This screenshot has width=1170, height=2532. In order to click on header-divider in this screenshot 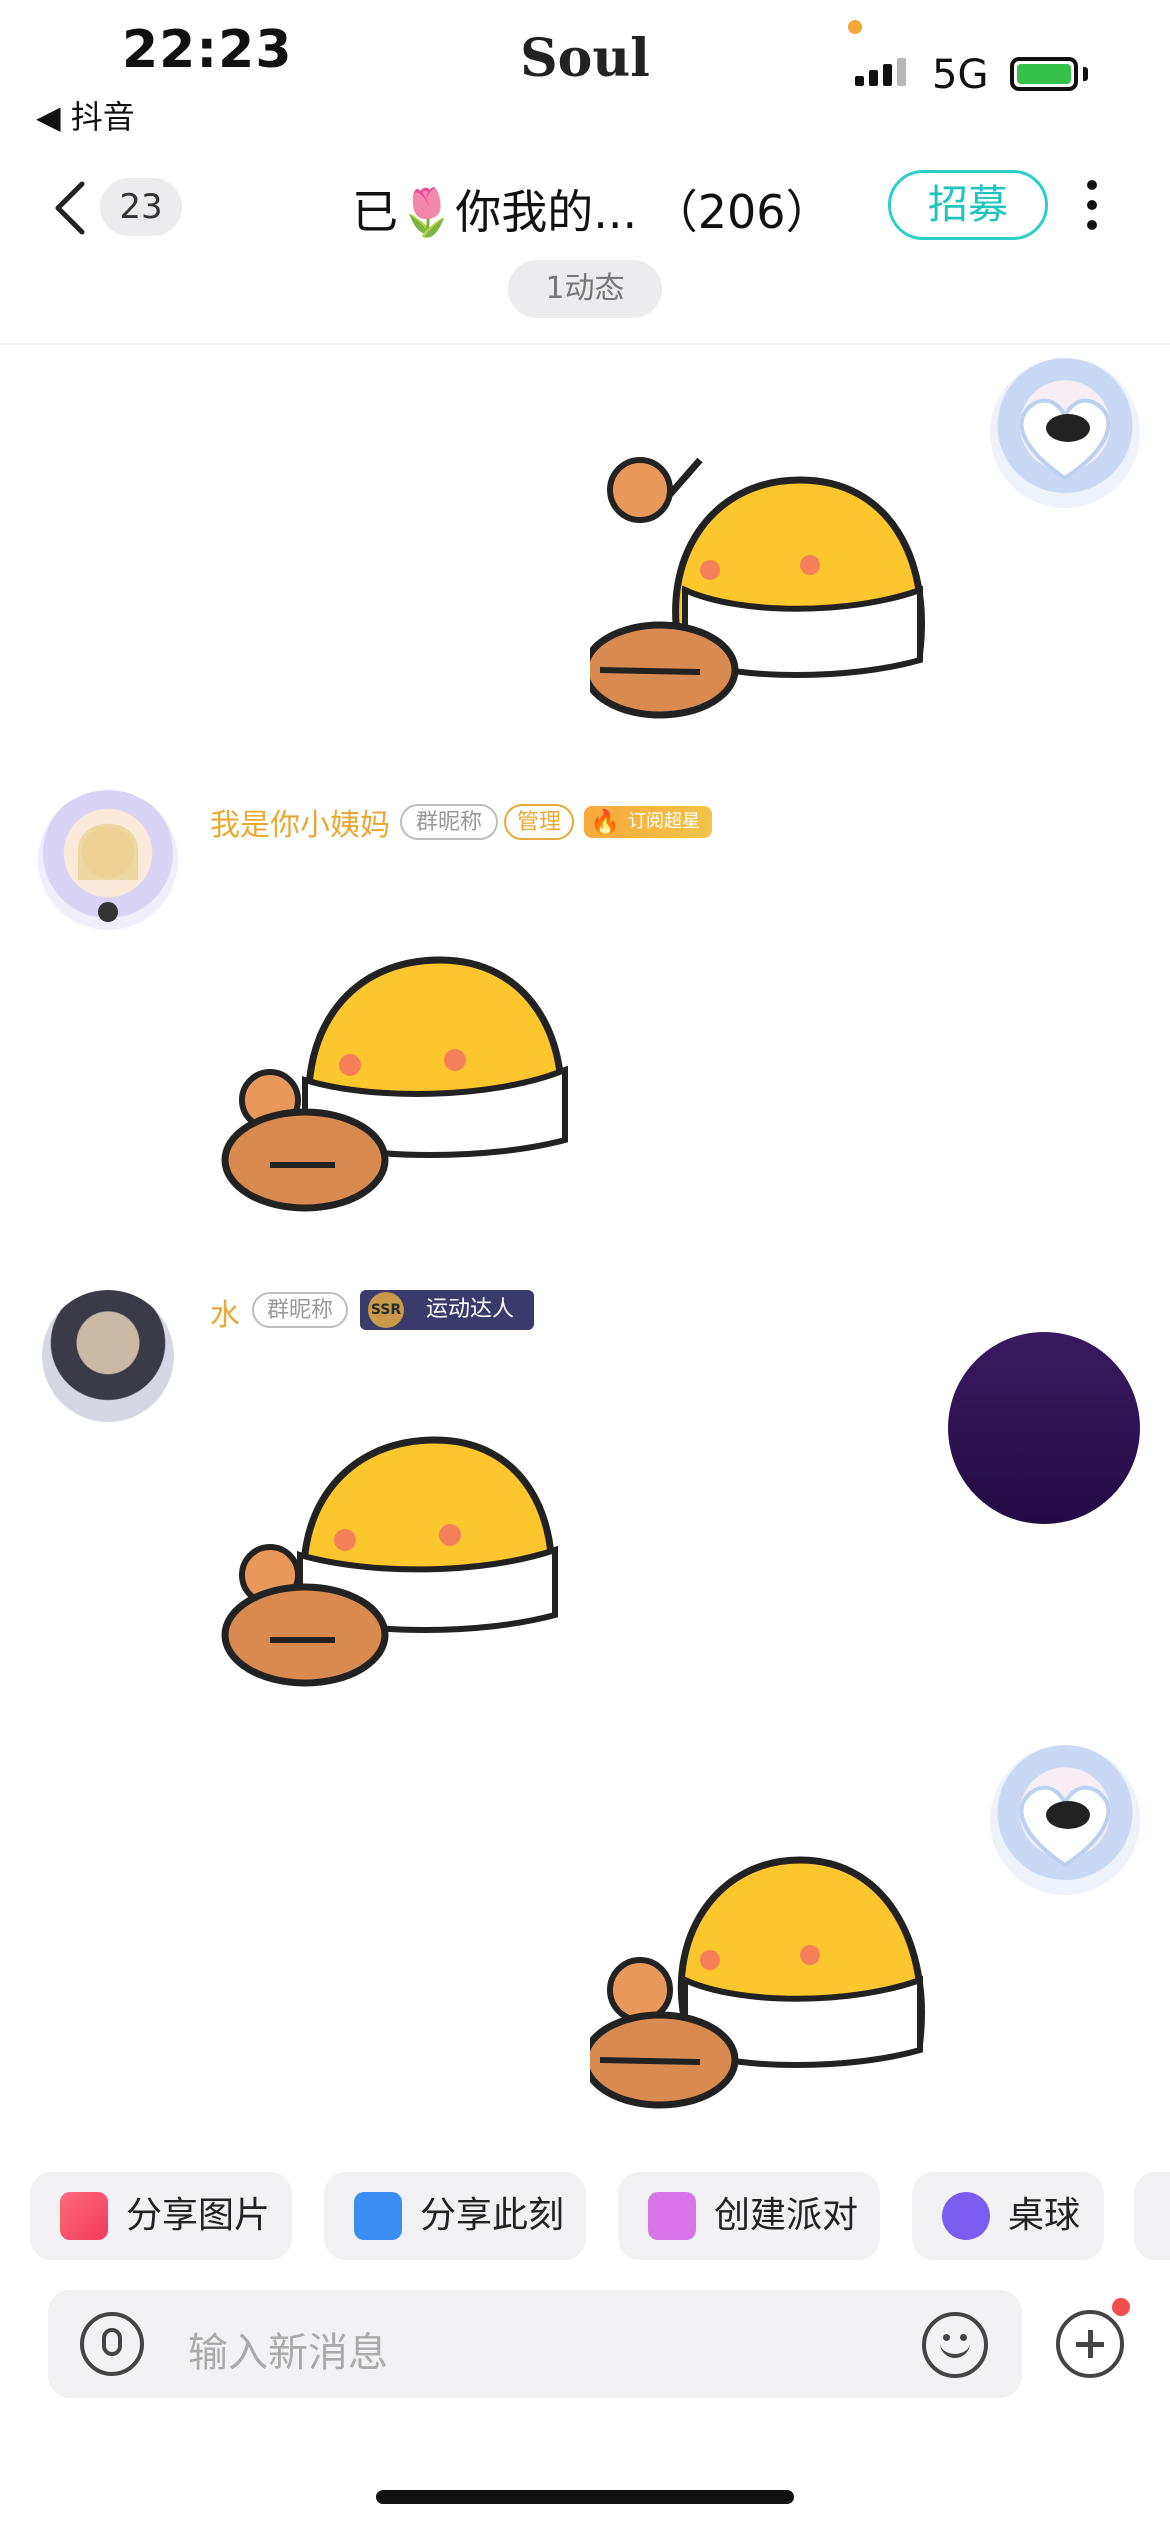, I will do `click(585, 344)`.